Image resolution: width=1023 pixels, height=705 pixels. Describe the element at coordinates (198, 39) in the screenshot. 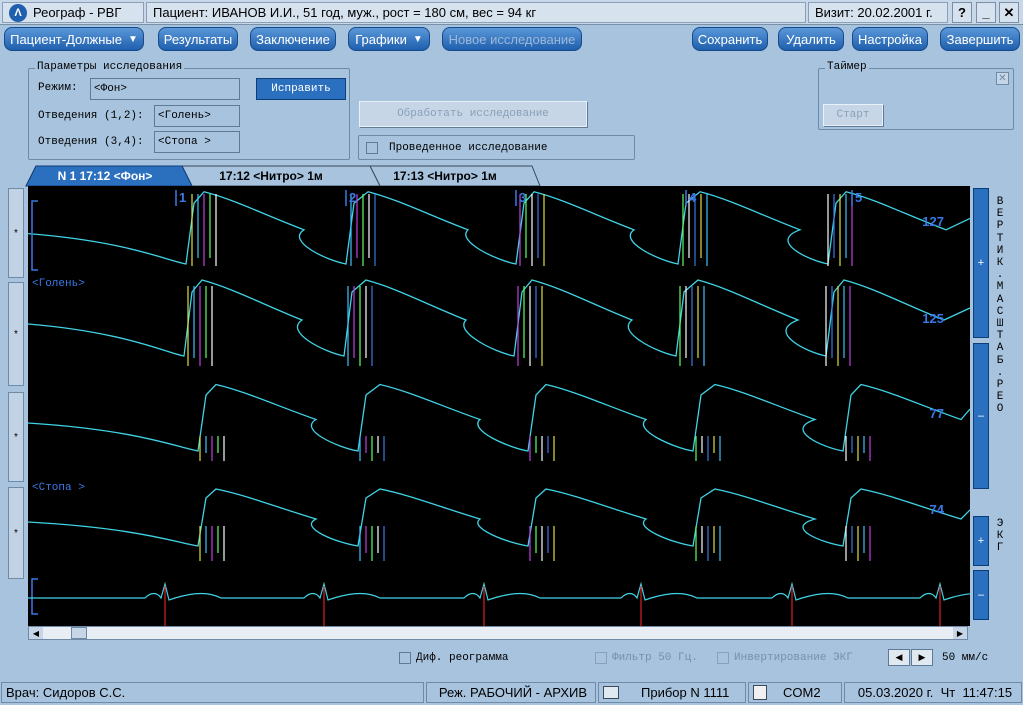

I see `results-button: Результаты` at that location.